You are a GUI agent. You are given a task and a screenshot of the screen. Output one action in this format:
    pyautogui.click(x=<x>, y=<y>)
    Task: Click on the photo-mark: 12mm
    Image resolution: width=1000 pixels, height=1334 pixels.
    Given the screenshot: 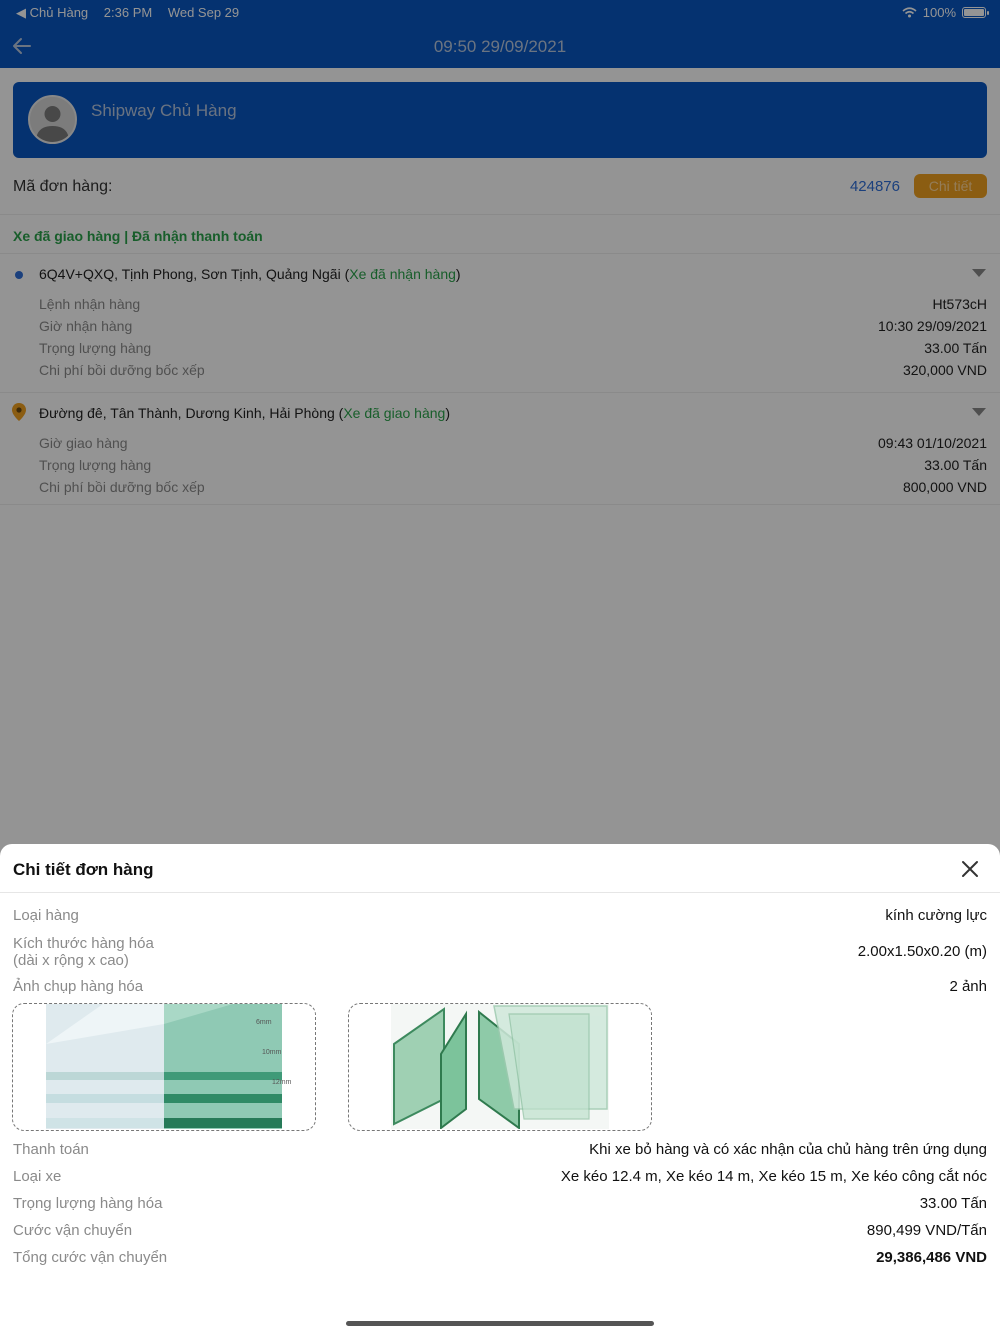 What is the action you would take?
    pyautogui.click(x=282, y=1082)
    